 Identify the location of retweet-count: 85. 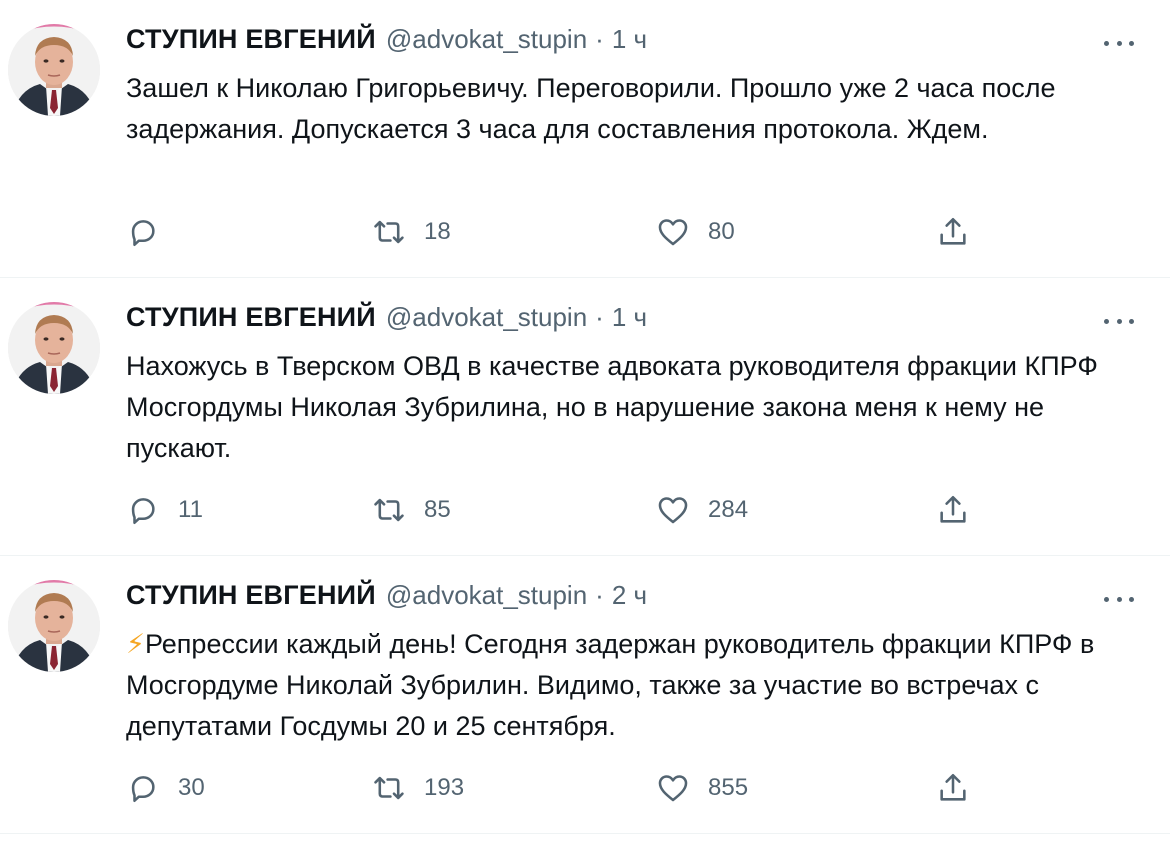
(437, 509).